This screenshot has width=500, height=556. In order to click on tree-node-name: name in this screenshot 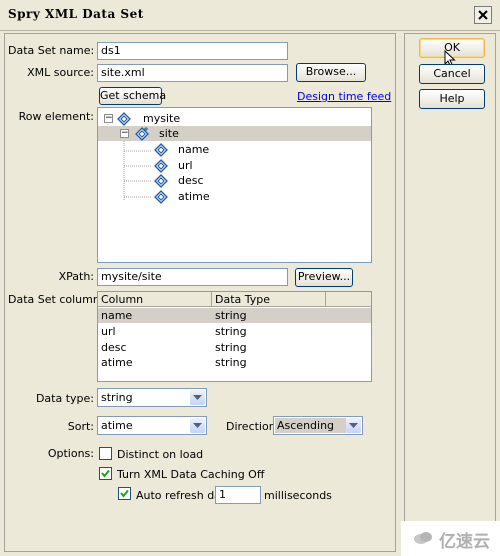, I will do `click(234, 149)`.